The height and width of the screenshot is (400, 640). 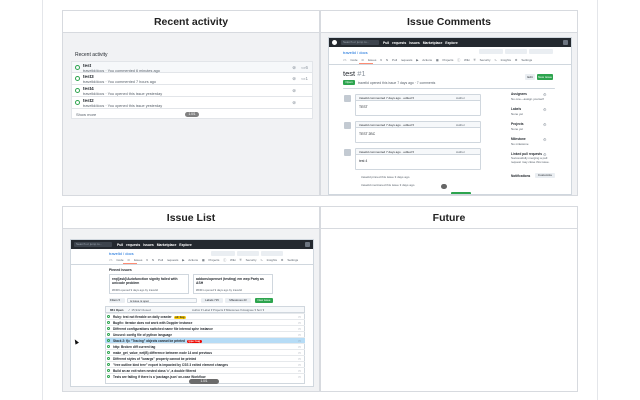 What do you see at coordinates (192, 264) in the screenshot?
I see `tab-divider` at bounding box center [192, 264].